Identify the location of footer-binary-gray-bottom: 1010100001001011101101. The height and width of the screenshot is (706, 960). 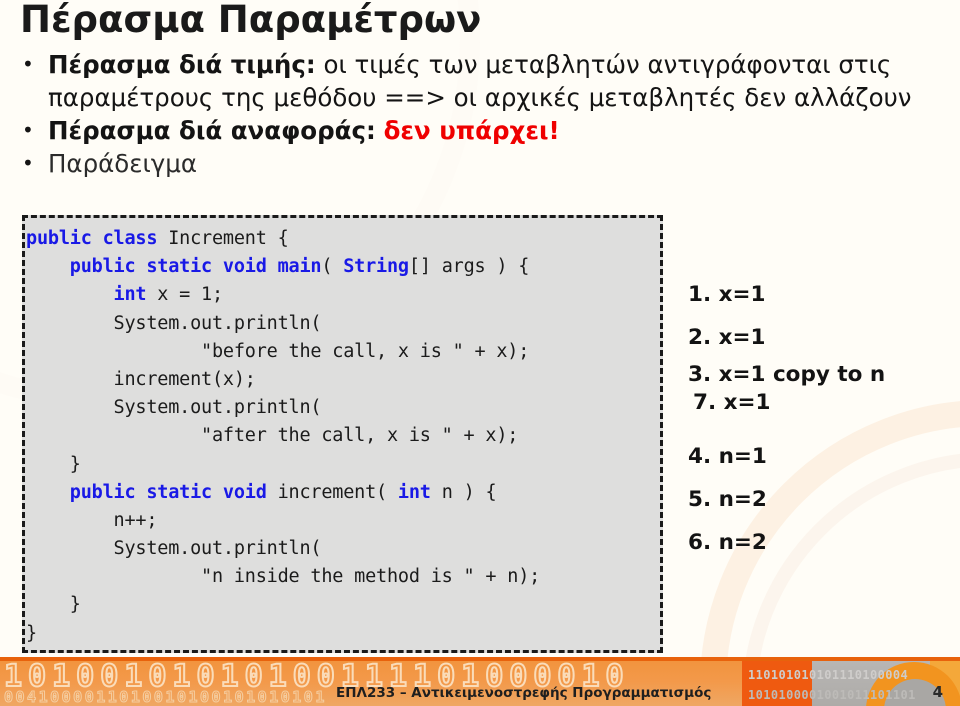
(832, 695).